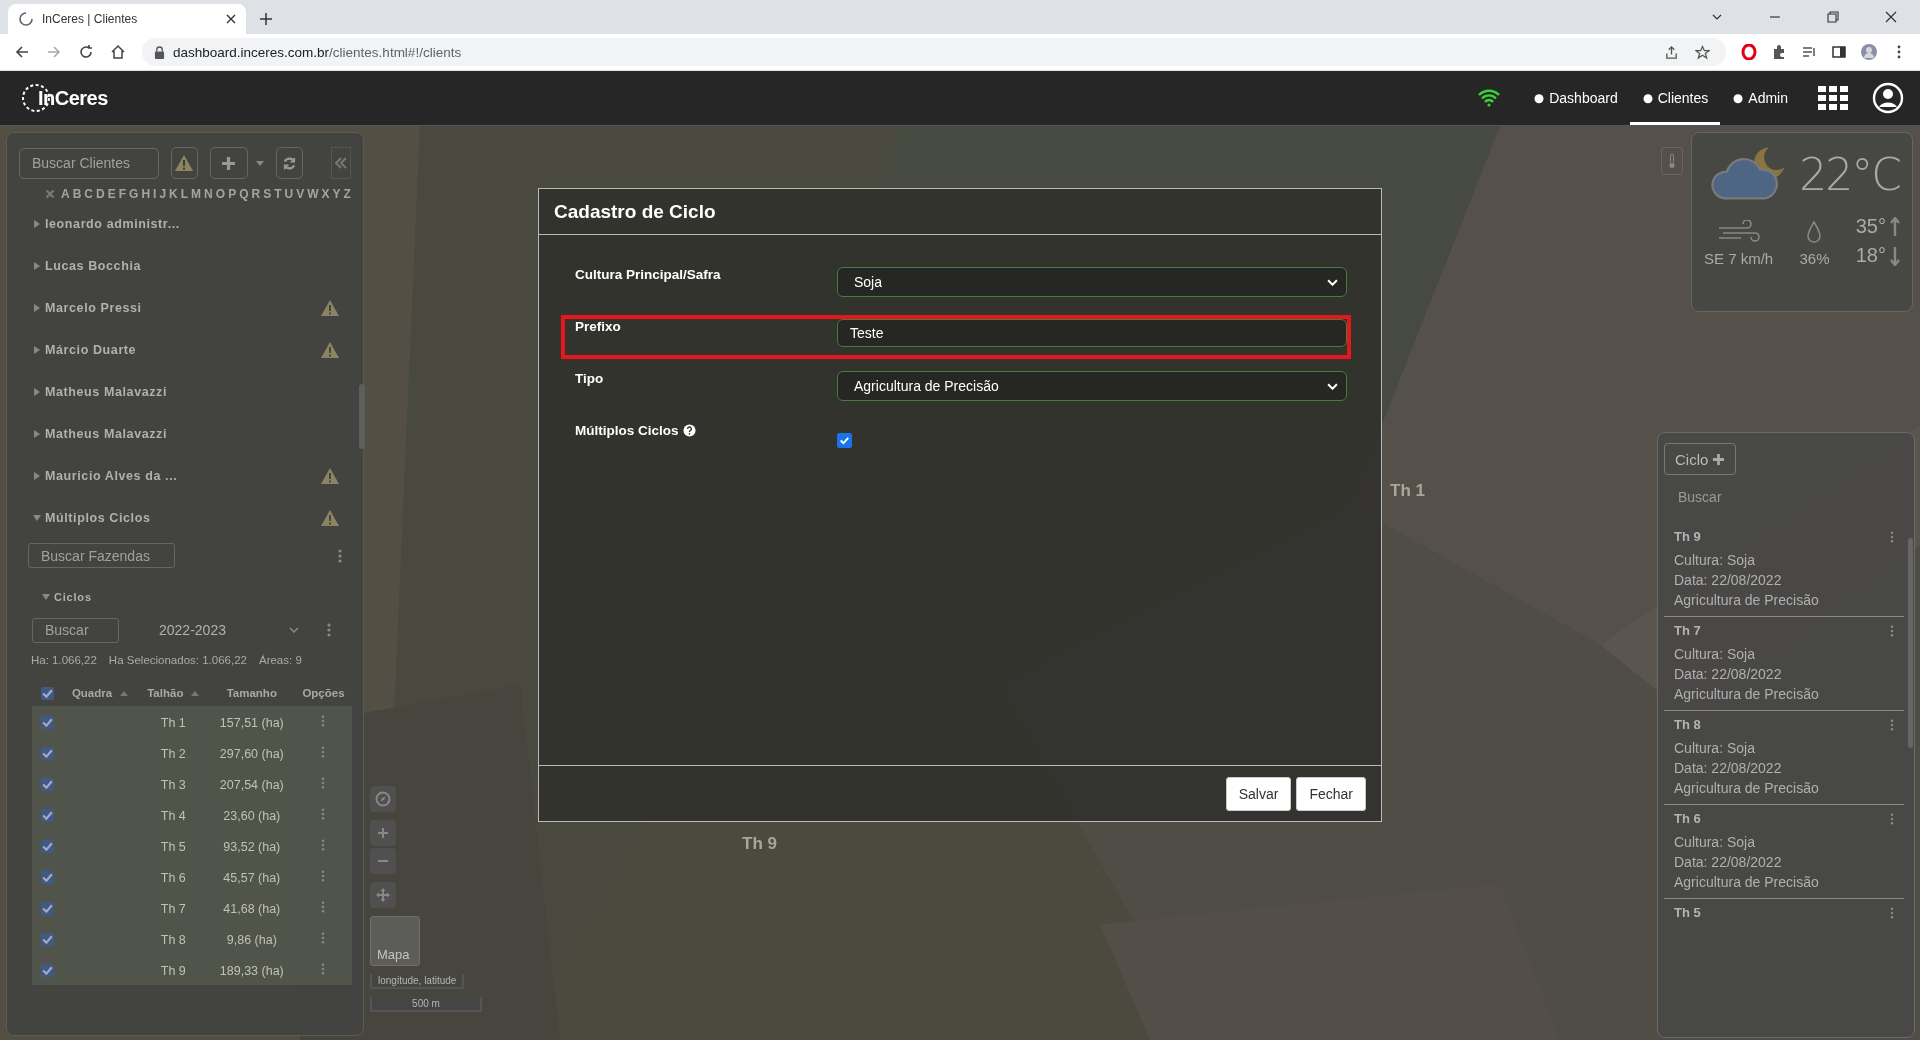 This screenshot has height=1040, width=1920. Describe the element at coordinates (1700, 459) in the screenshot. I see `add-cycle-button: Ciclo` at that location.